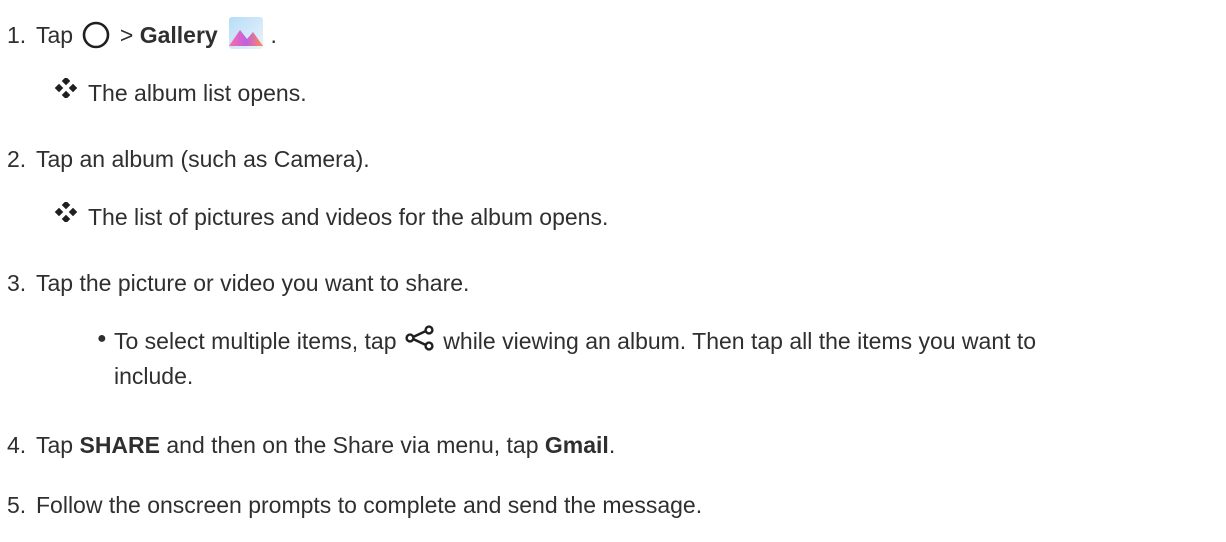 The width and height of the screenshot is (1226, 542). What do you see at coordinates (17, 445) in the screenshot?
I see `step-number: 4.` at bounding box center [17, 445].